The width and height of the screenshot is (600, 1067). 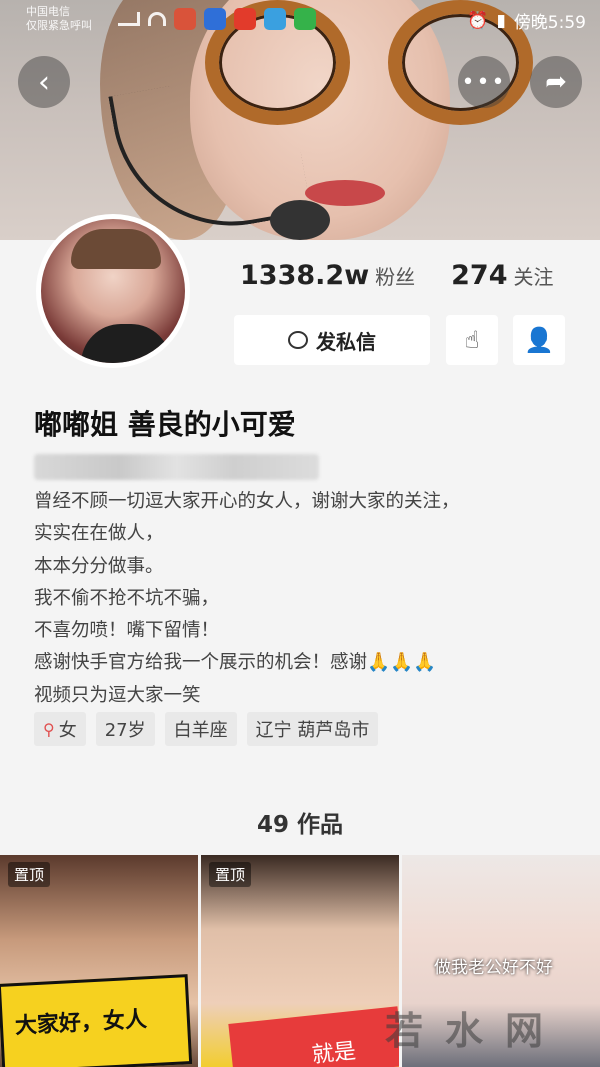 I want to click on send-message-label: 发私信, so click(x=346, y=341).